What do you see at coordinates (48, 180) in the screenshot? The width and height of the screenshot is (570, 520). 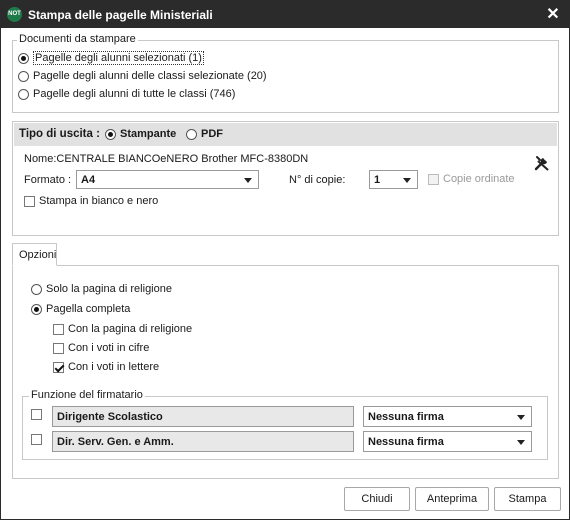 I see `format-label: Formato :` at bounding box center [48, 180].